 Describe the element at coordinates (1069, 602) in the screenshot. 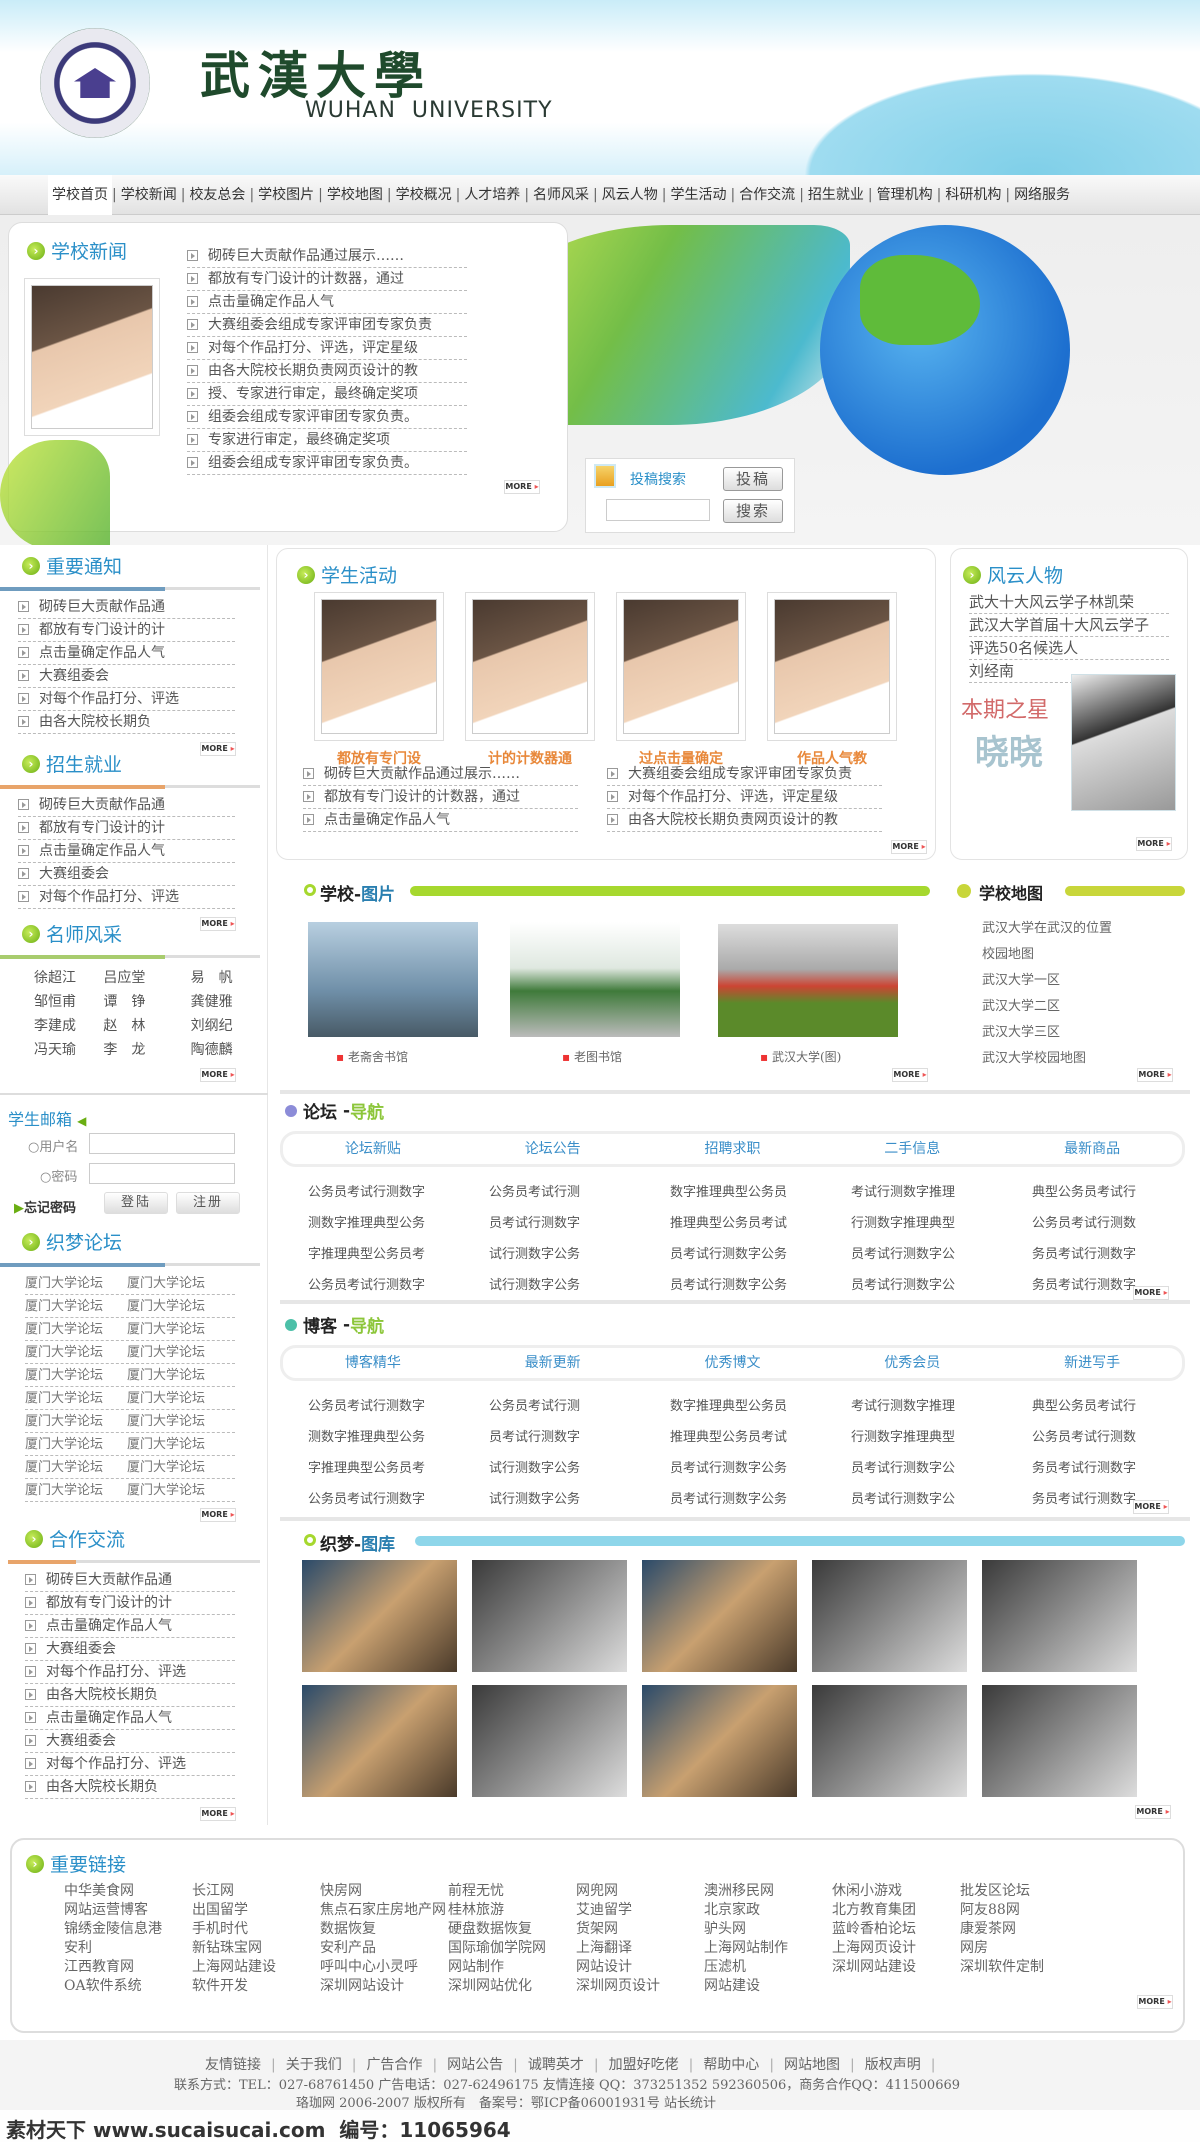

I see `list-item: 武大十大风云学子林凯荣` at that location.